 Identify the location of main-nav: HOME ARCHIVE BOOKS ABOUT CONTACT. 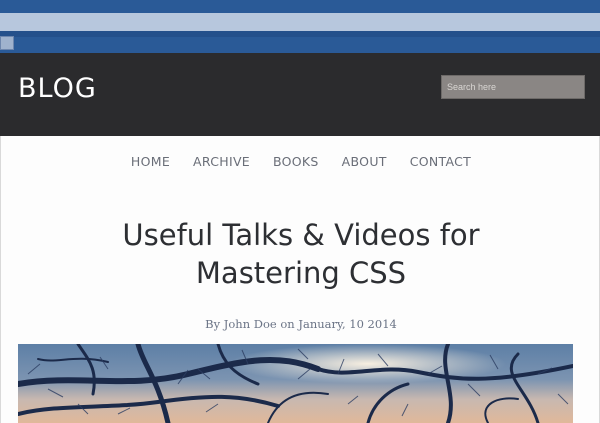
(300, 161).